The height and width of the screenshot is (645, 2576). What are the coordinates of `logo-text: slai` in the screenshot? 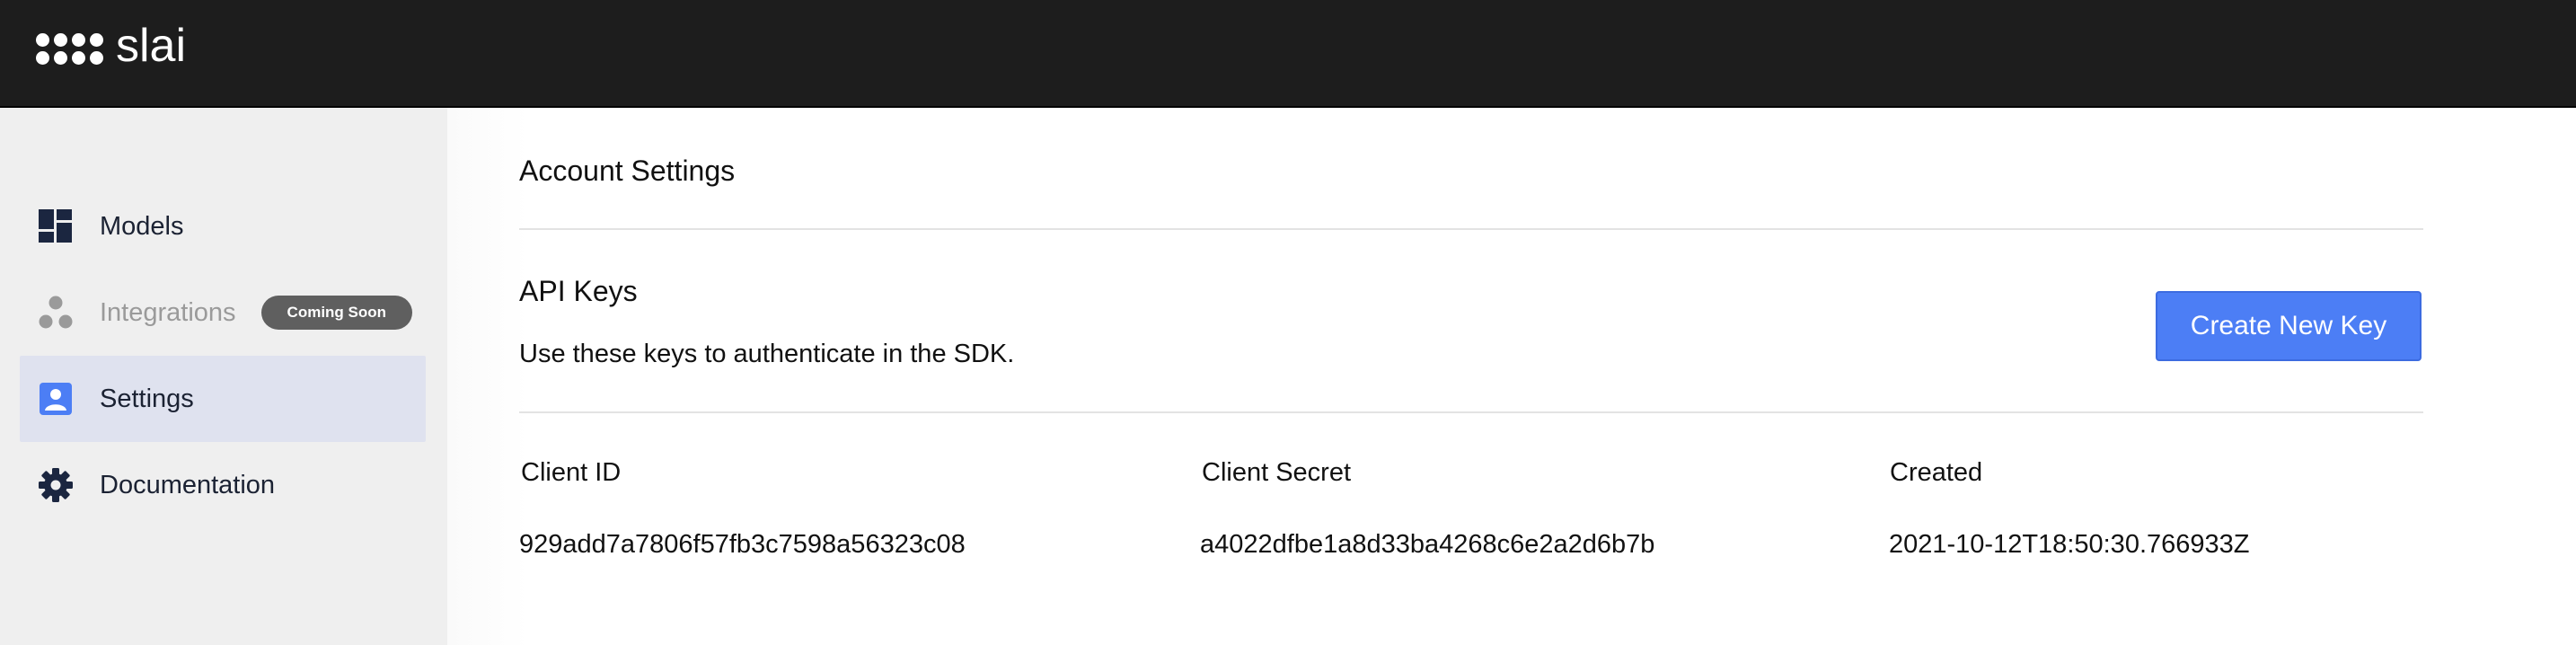 It's located at (151, 46).